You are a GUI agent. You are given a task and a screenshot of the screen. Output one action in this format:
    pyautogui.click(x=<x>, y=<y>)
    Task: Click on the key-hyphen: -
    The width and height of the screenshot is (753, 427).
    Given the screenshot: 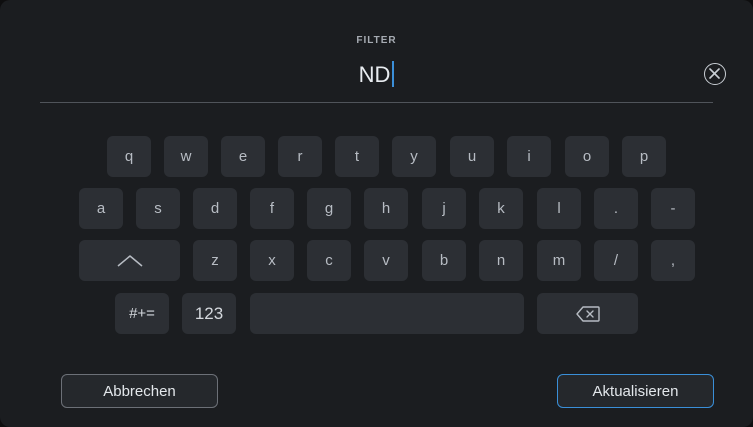 What is the action you would take?
    pyautogui.click(x=673, y=208)
    